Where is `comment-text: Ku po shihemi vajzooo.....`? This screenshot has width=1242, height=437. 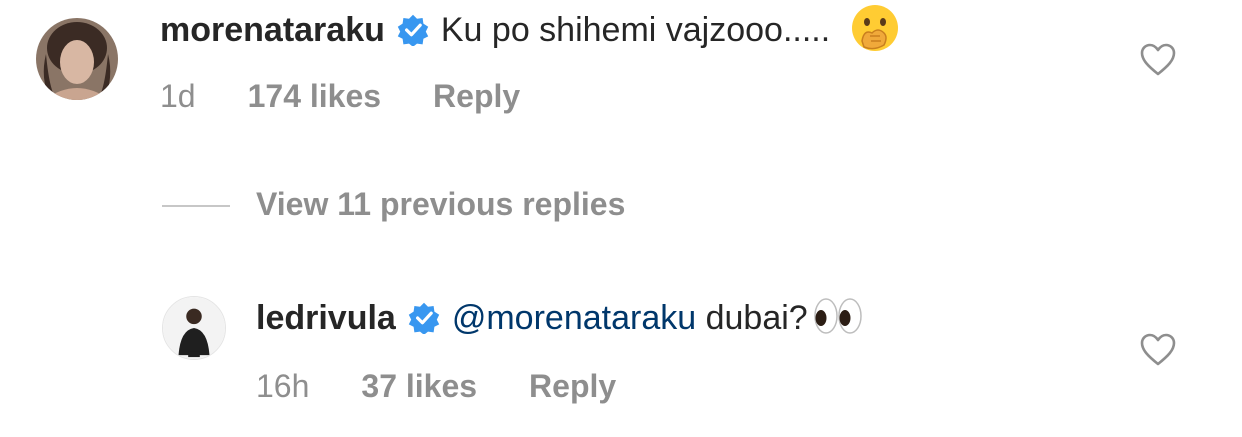
comment-text: Ku po shihemi vajzooo..... is located at coordinates (635, 29).